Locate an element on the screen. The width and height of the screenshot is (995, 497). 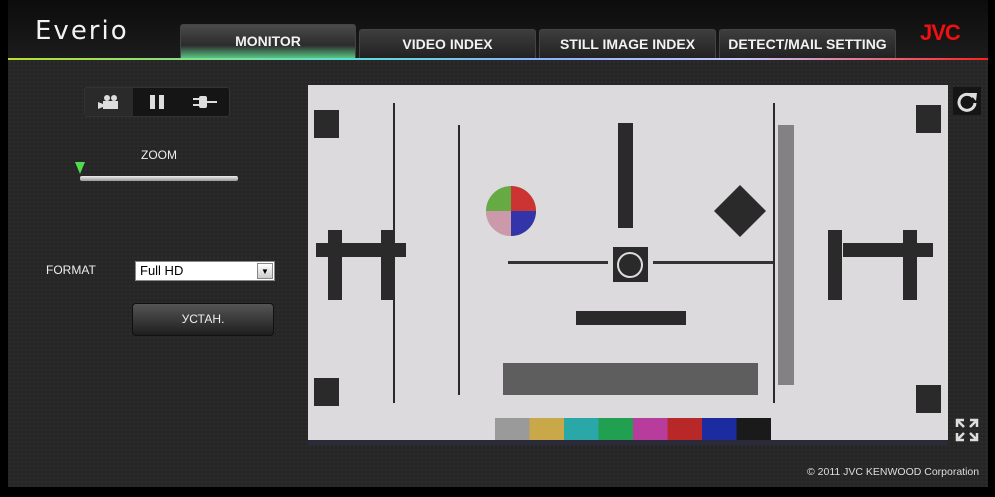
video-camera-button is located at coordinates (109, 102).